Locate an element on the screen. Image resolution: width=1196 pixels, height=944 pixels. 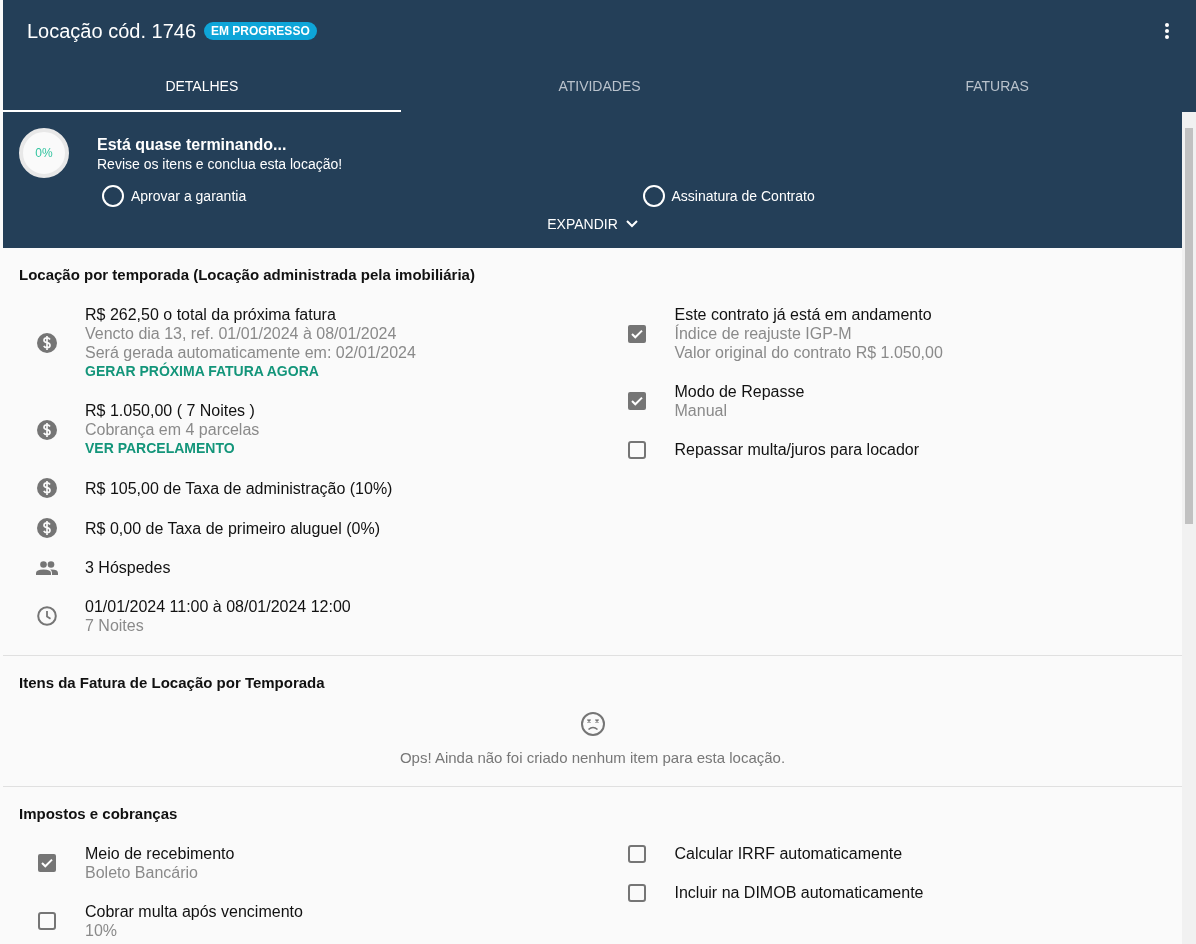
chevron-down-icon is located at coordinates (631, 224).